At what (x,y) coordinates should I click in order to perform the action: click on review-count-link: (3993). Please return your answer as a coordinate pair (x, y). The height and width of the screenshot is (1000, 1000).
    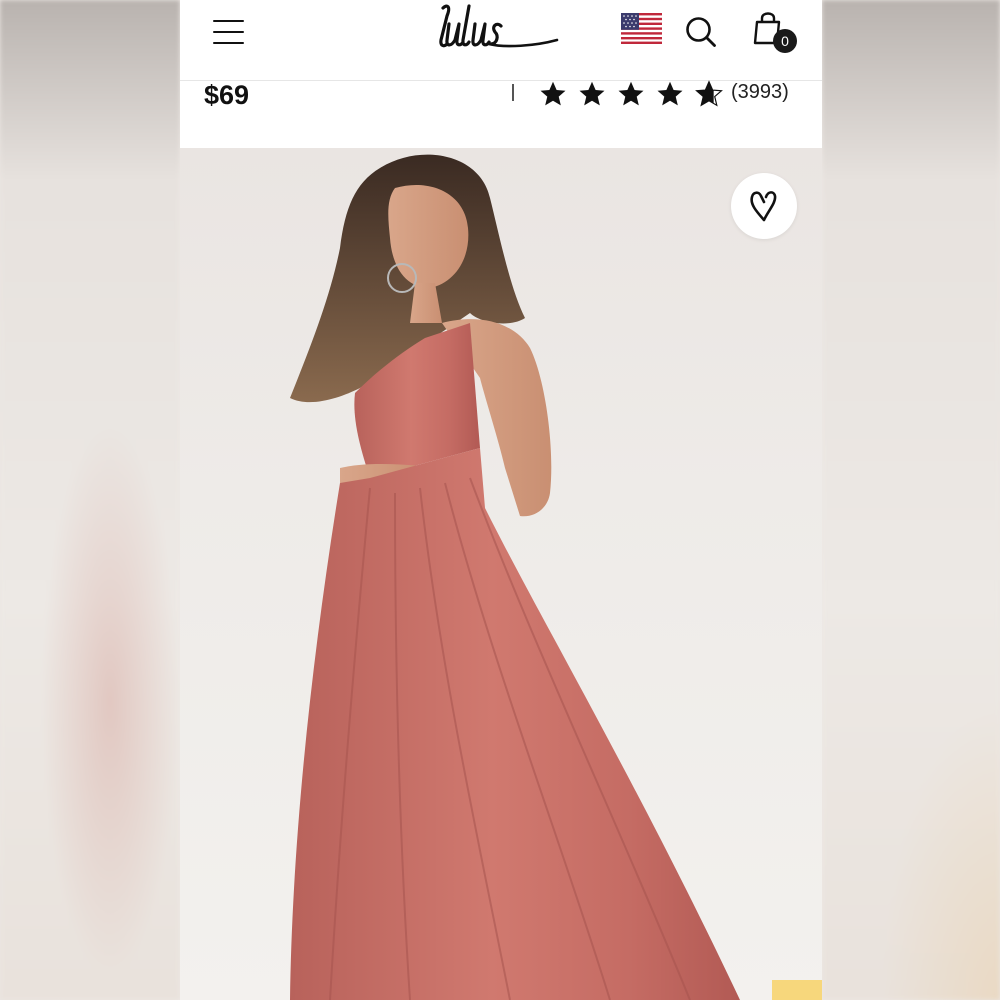
    Looking at the image, I should click on (760, 92).